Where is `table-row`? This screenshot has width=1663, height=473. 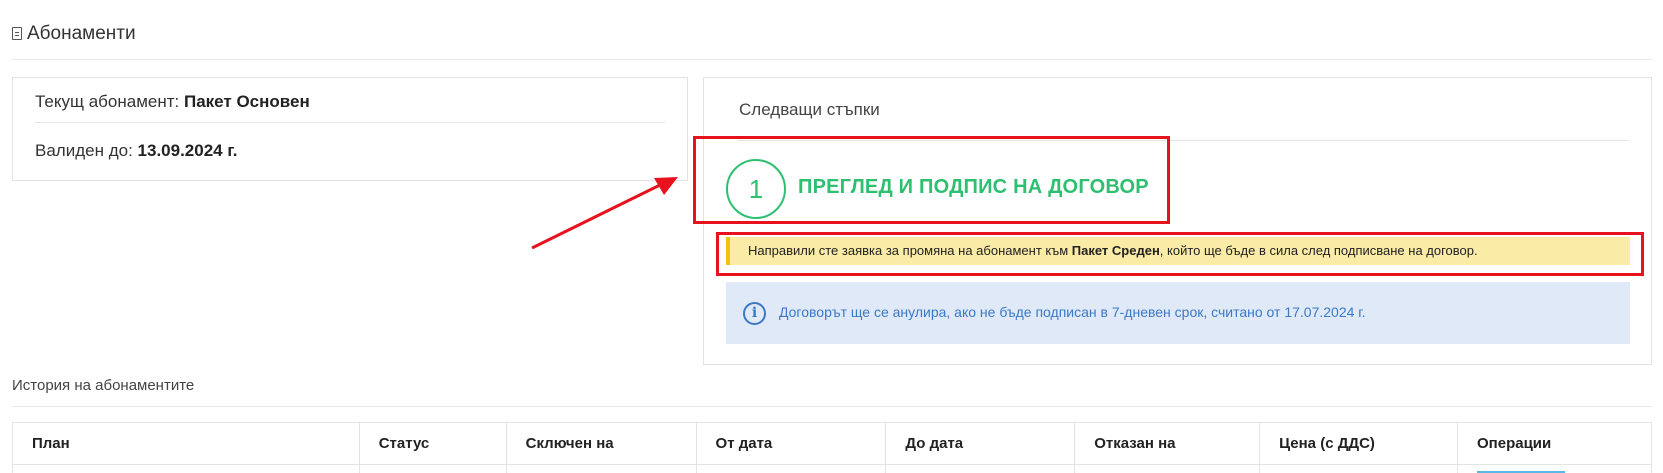
table-row is located at coordinates (832, 468).